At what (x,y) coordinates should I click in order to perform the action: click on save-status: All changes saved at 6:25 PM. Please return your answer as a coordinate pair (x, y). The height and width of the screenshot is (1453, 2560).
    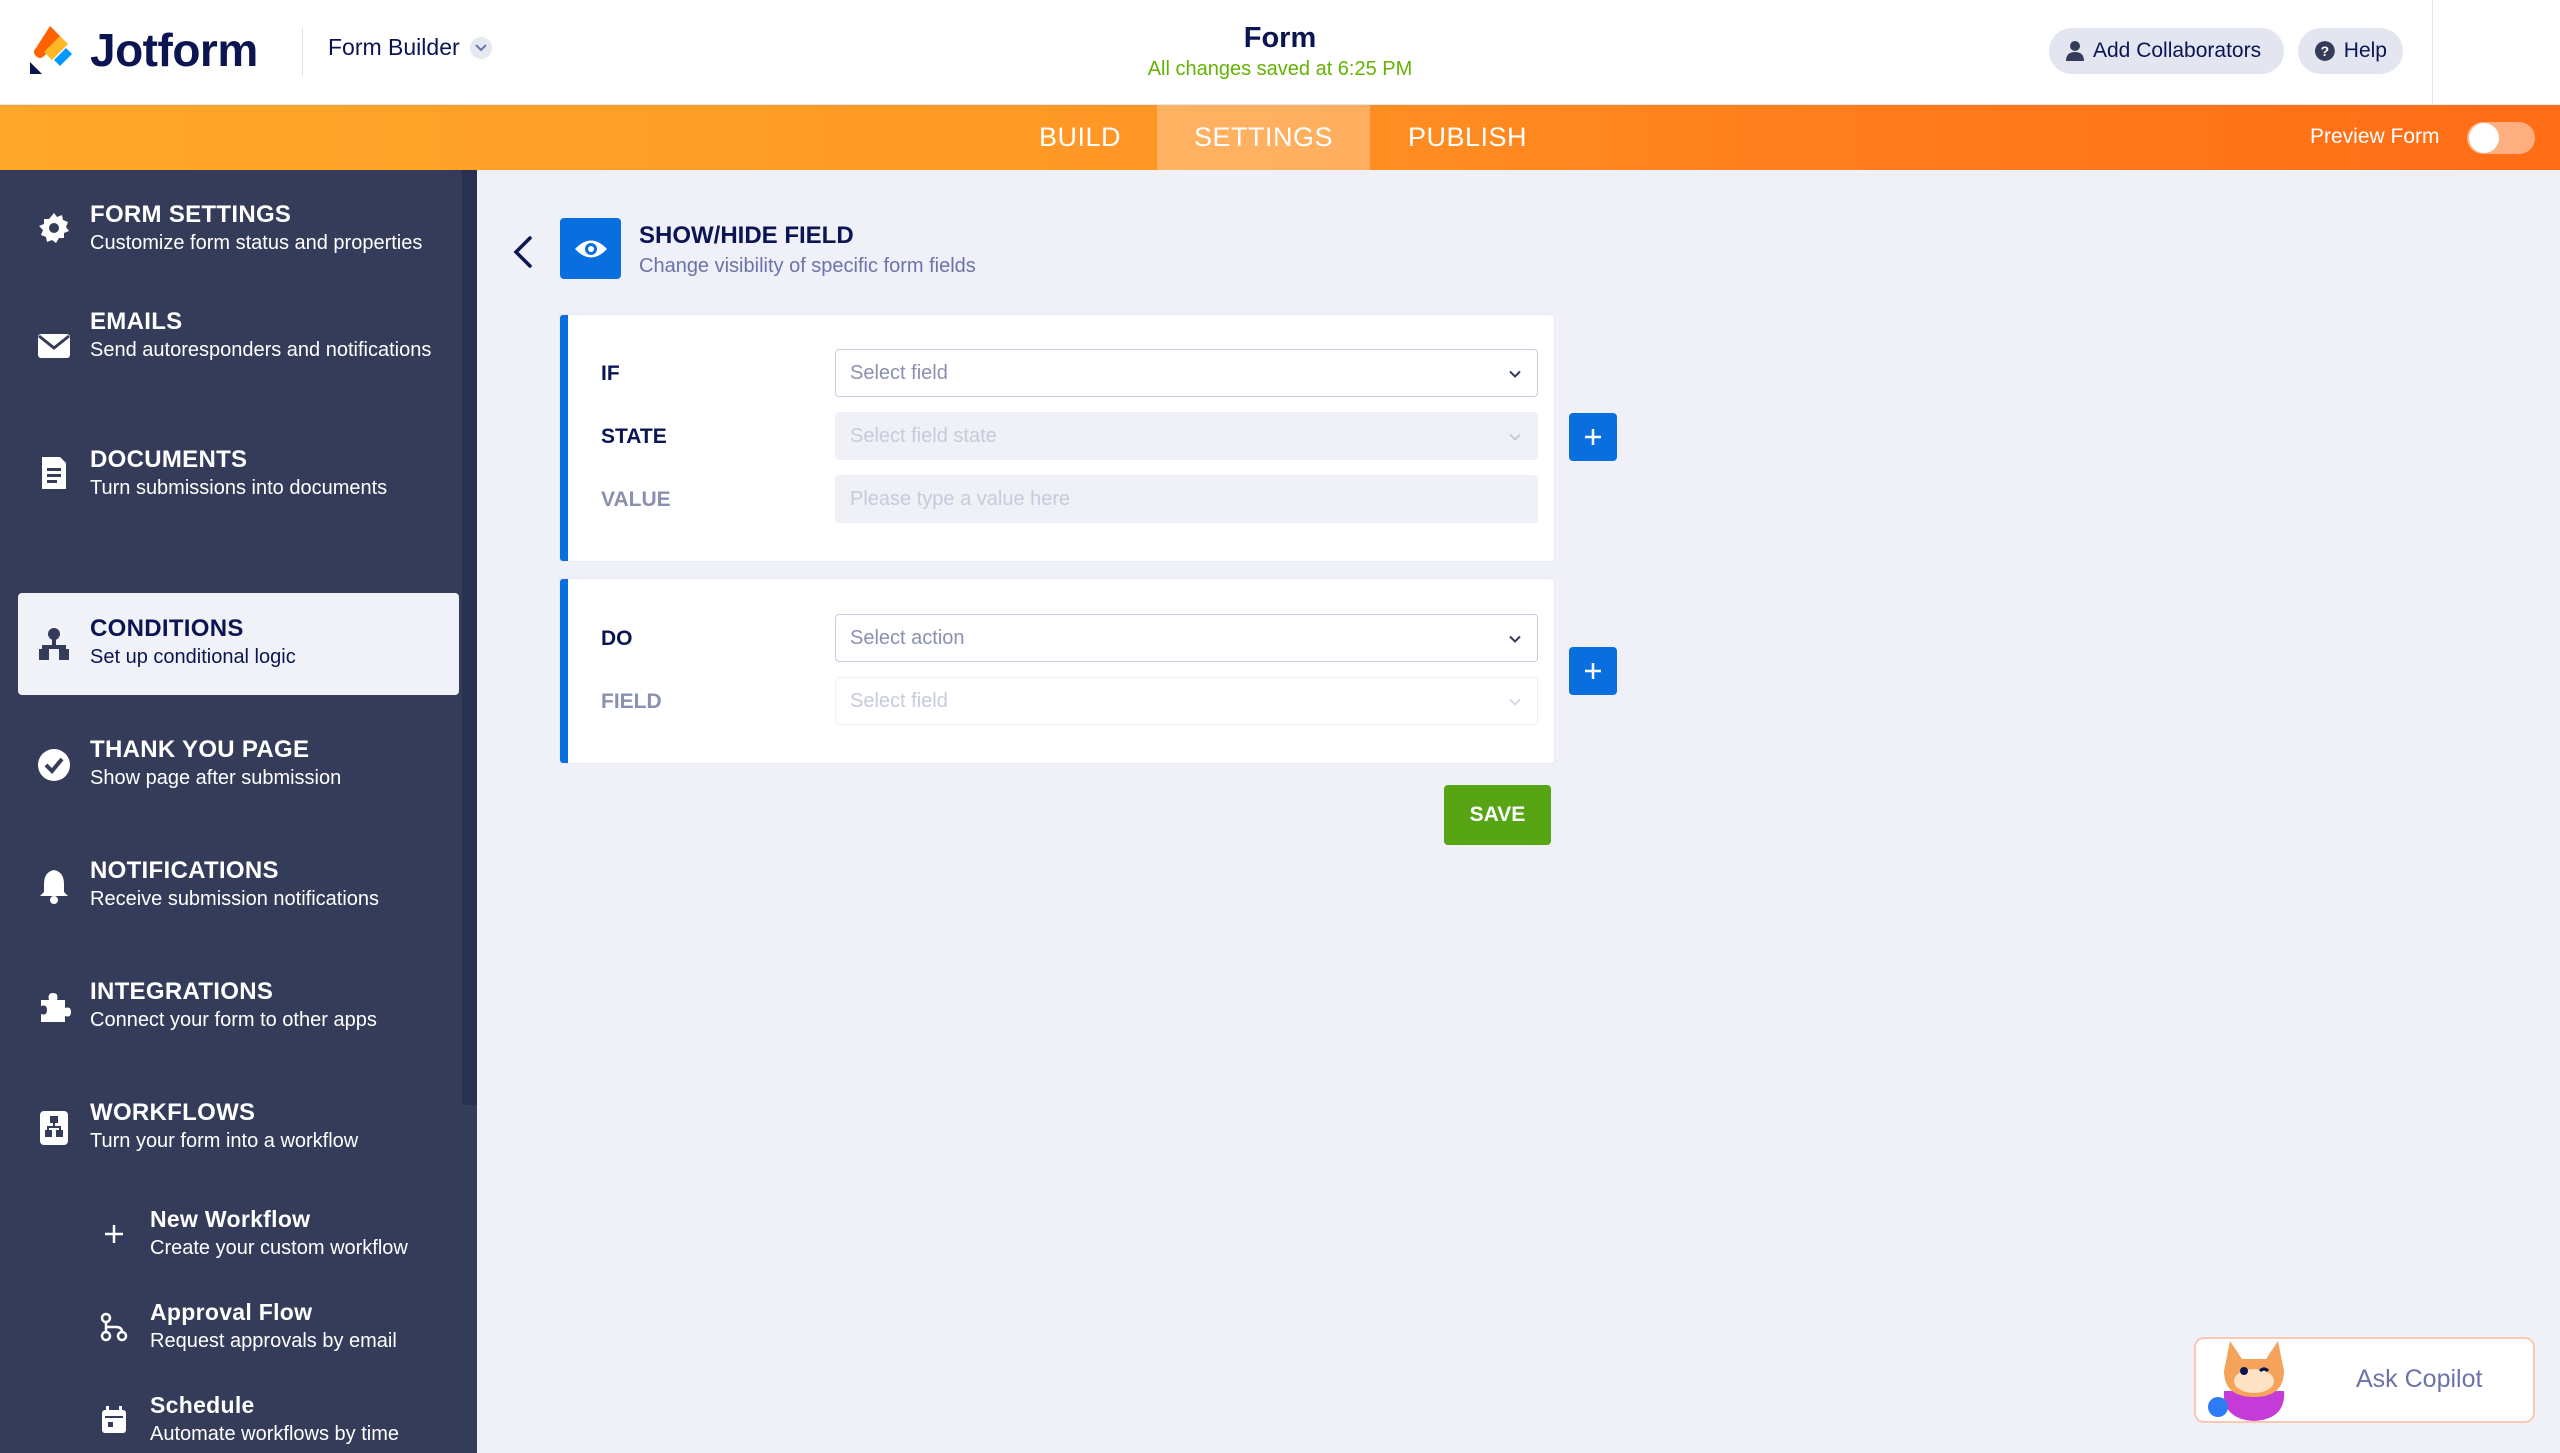
    Looking at the image, I should click on (1280, 69).